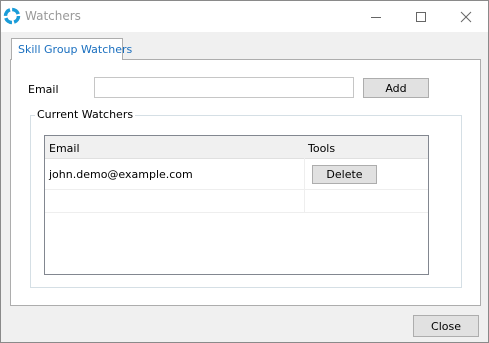 This screenshot has width=489, height=343. What do you see at coordinates (53, 16) in the screenshot?
I see `window-title: Watchers` at bounding box center [53, 16].